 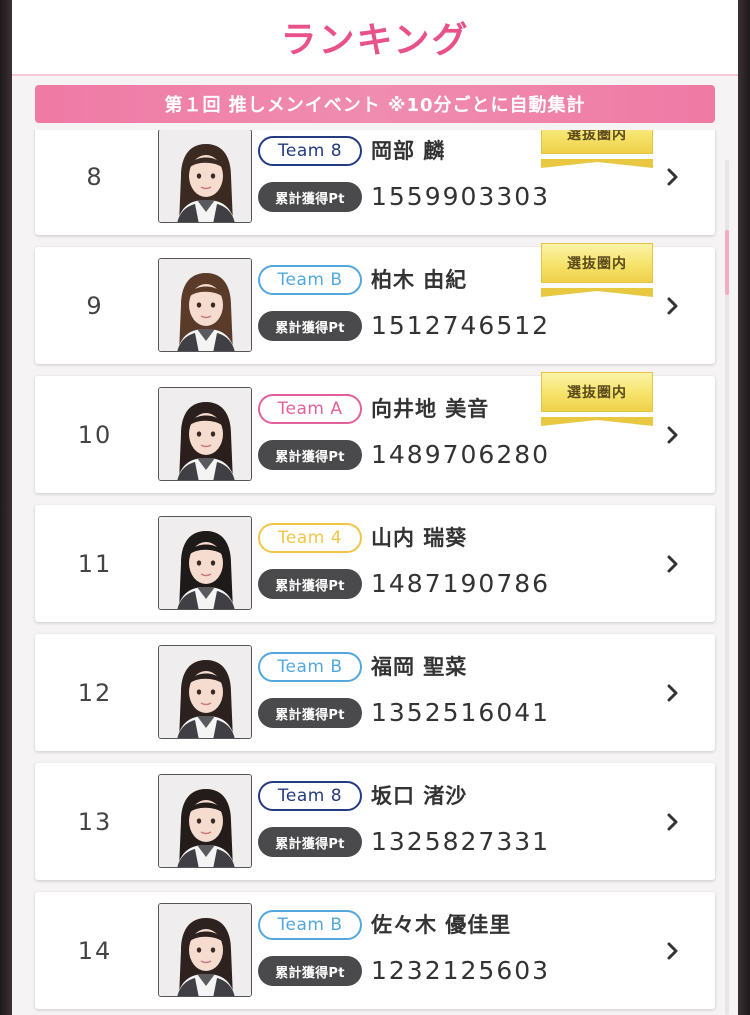 What do you see at coordinates (461, 712) in the screenshot?
I see `points-value: 1352516041` at bounding box center [461, 712].